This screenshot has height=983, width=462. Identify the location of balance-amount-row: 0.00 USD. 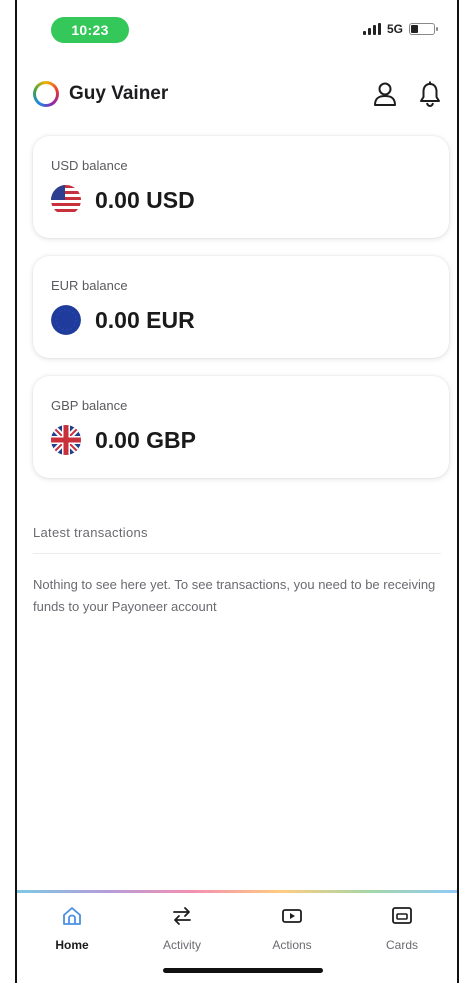
(241, 200).